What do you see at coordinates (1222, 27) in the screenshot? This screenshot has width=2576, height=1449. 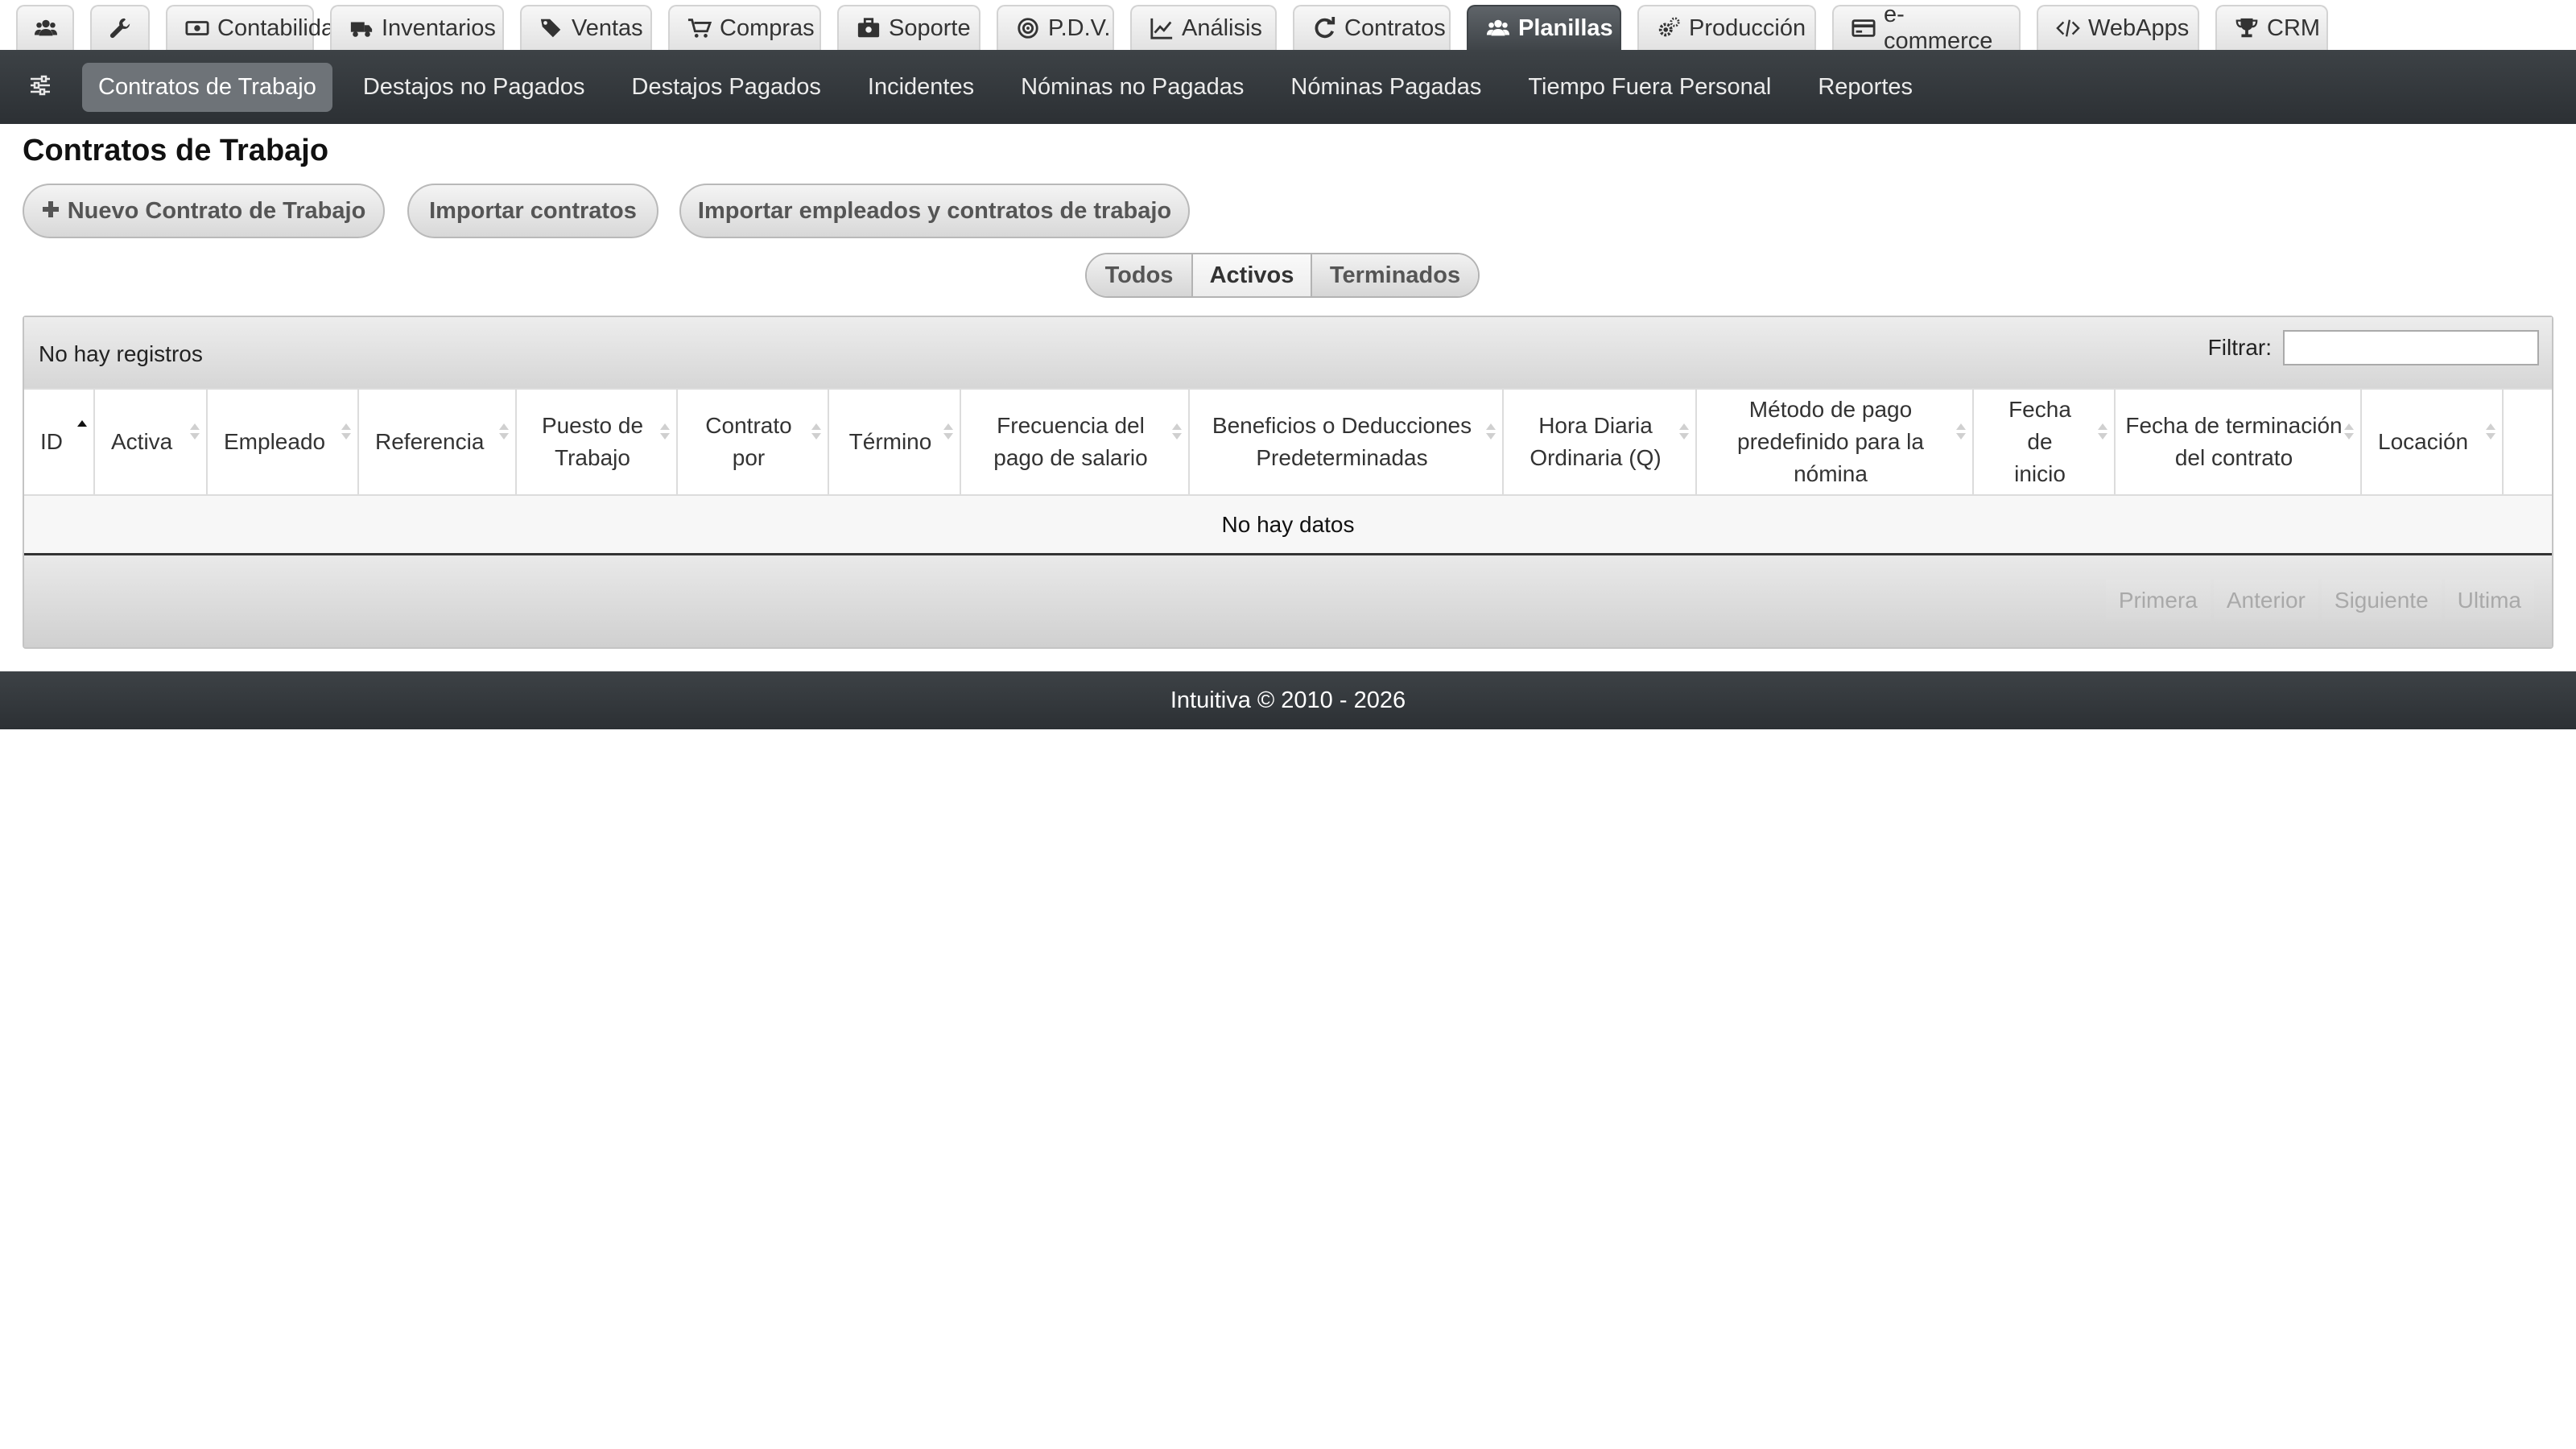 I see `tab-label: Análisis` at bounding box center [1222, 27].